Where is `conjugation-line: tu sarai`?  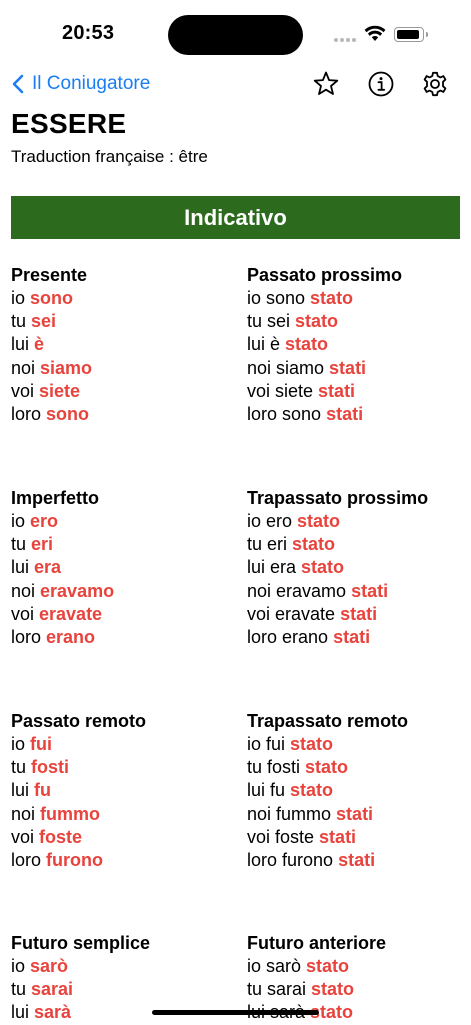
conjugation-line: tu sarai is located at coordinates (42, 989).